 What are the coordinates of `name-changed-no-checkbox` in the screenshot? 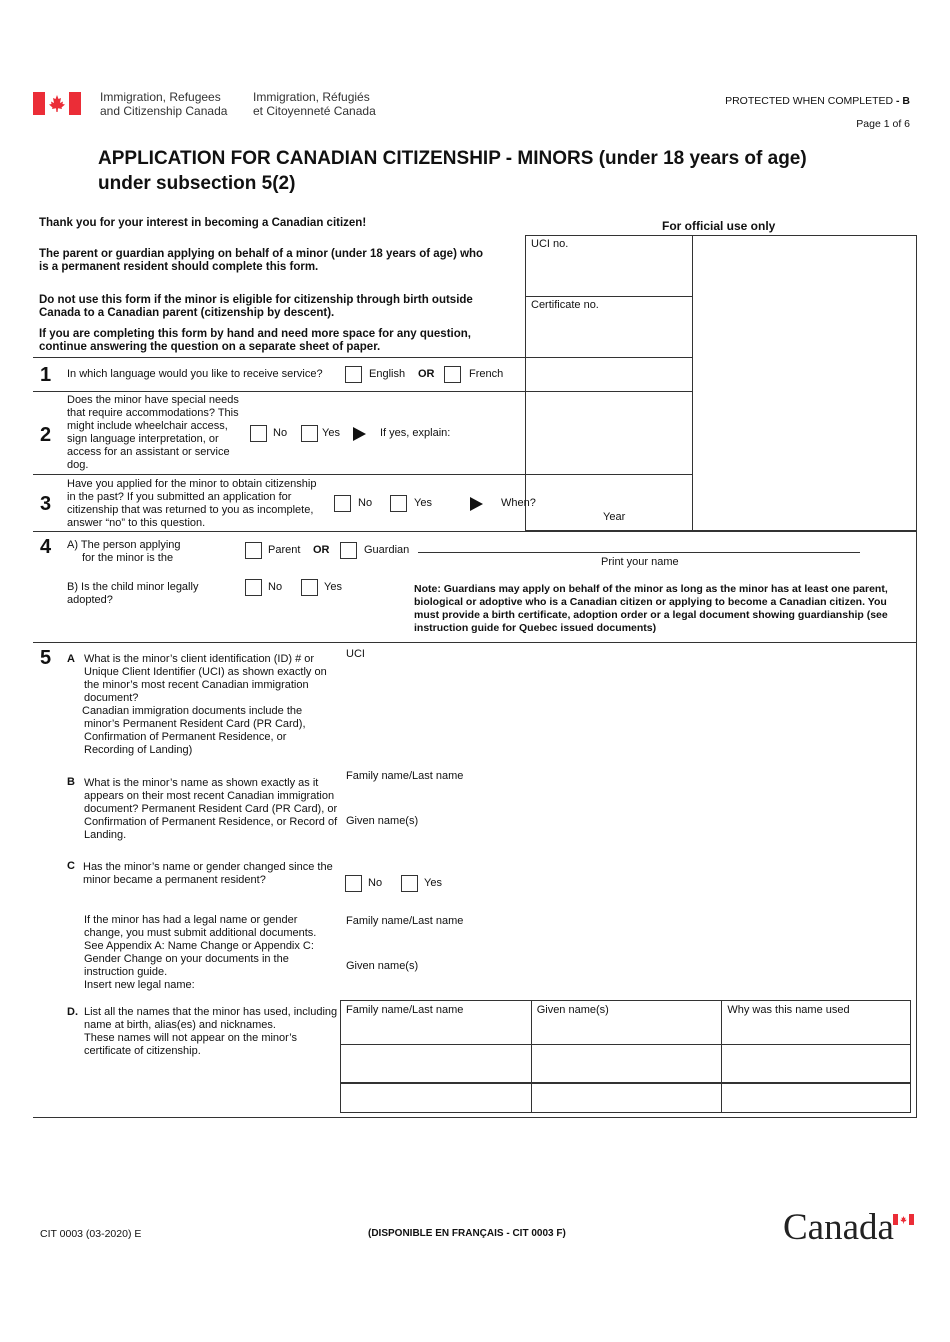 It's located at (353, 883).